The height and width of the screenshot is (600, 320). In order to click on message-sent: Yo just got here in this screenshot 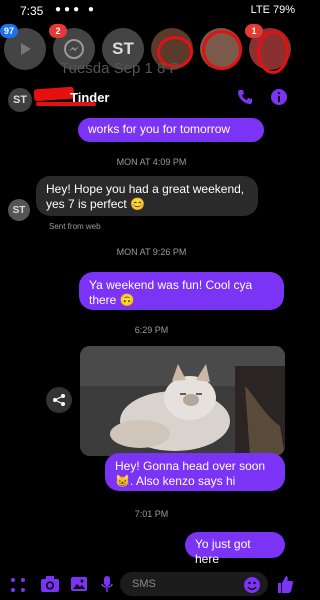, I will do `click(235, 549)`.